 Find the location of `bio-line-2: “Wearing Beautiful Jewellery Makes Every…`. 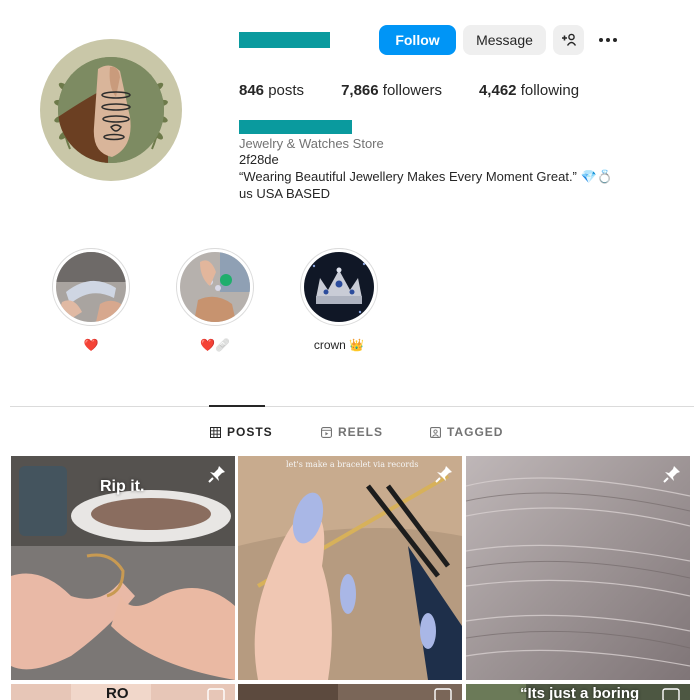

bio-line-2: “Wearing Beautiful Jewellery Makes Every… is located at coordinates (426, 176).